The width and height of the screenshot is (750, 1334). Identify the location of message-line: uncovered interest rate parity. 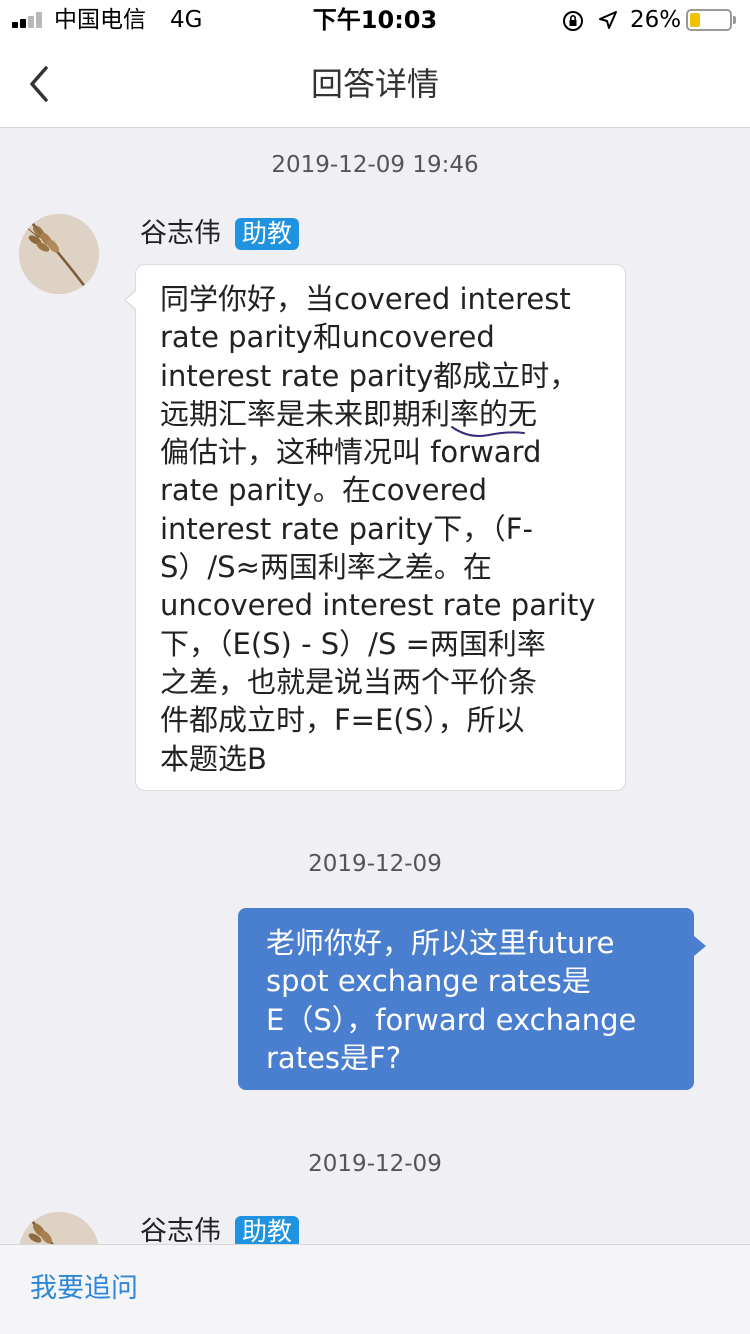
(378, 605).